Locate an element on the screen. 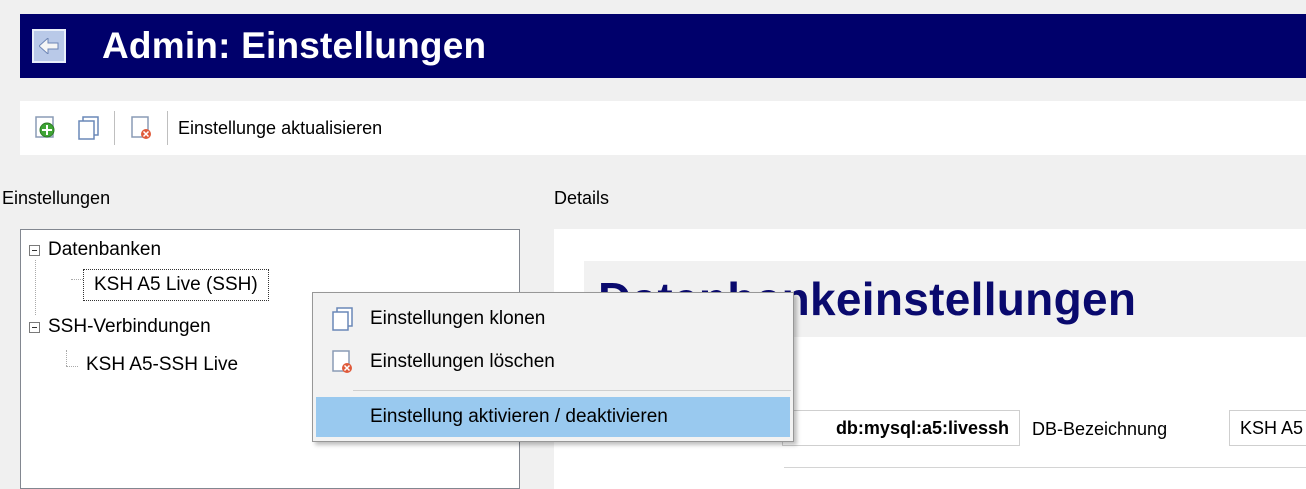 This screenshot has height=489, width=1306. refresh-settings-button: Einstellunge aktualisieren is located at coordinates (280, 128).